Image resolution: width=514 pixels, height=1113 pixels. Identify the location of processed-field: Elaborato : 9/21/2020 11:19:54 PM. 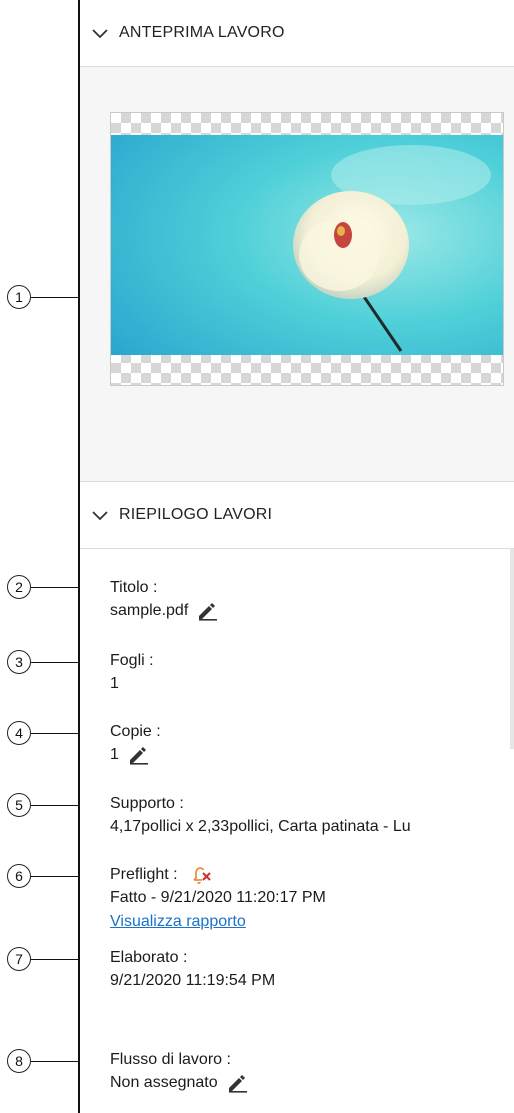
(192, 970).